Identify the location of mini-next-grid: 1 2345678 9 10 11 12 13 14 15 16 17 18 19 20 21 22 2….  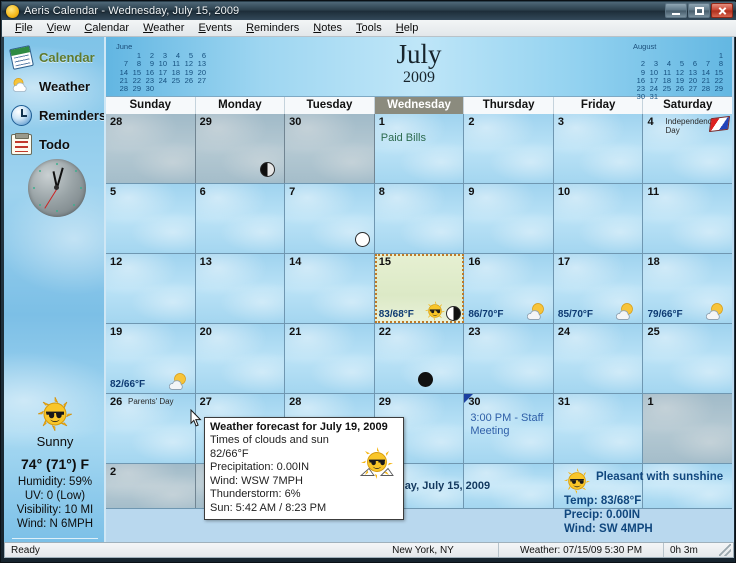
(679, 76).